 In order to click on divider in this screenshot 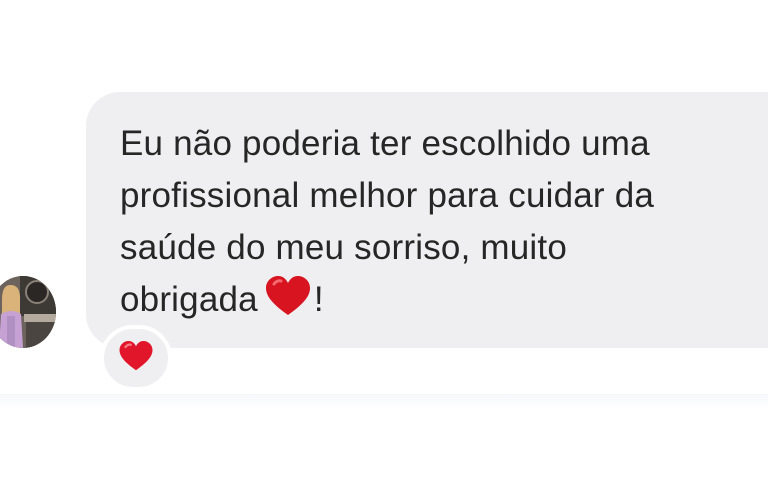, I will do `click(384, 402)`.